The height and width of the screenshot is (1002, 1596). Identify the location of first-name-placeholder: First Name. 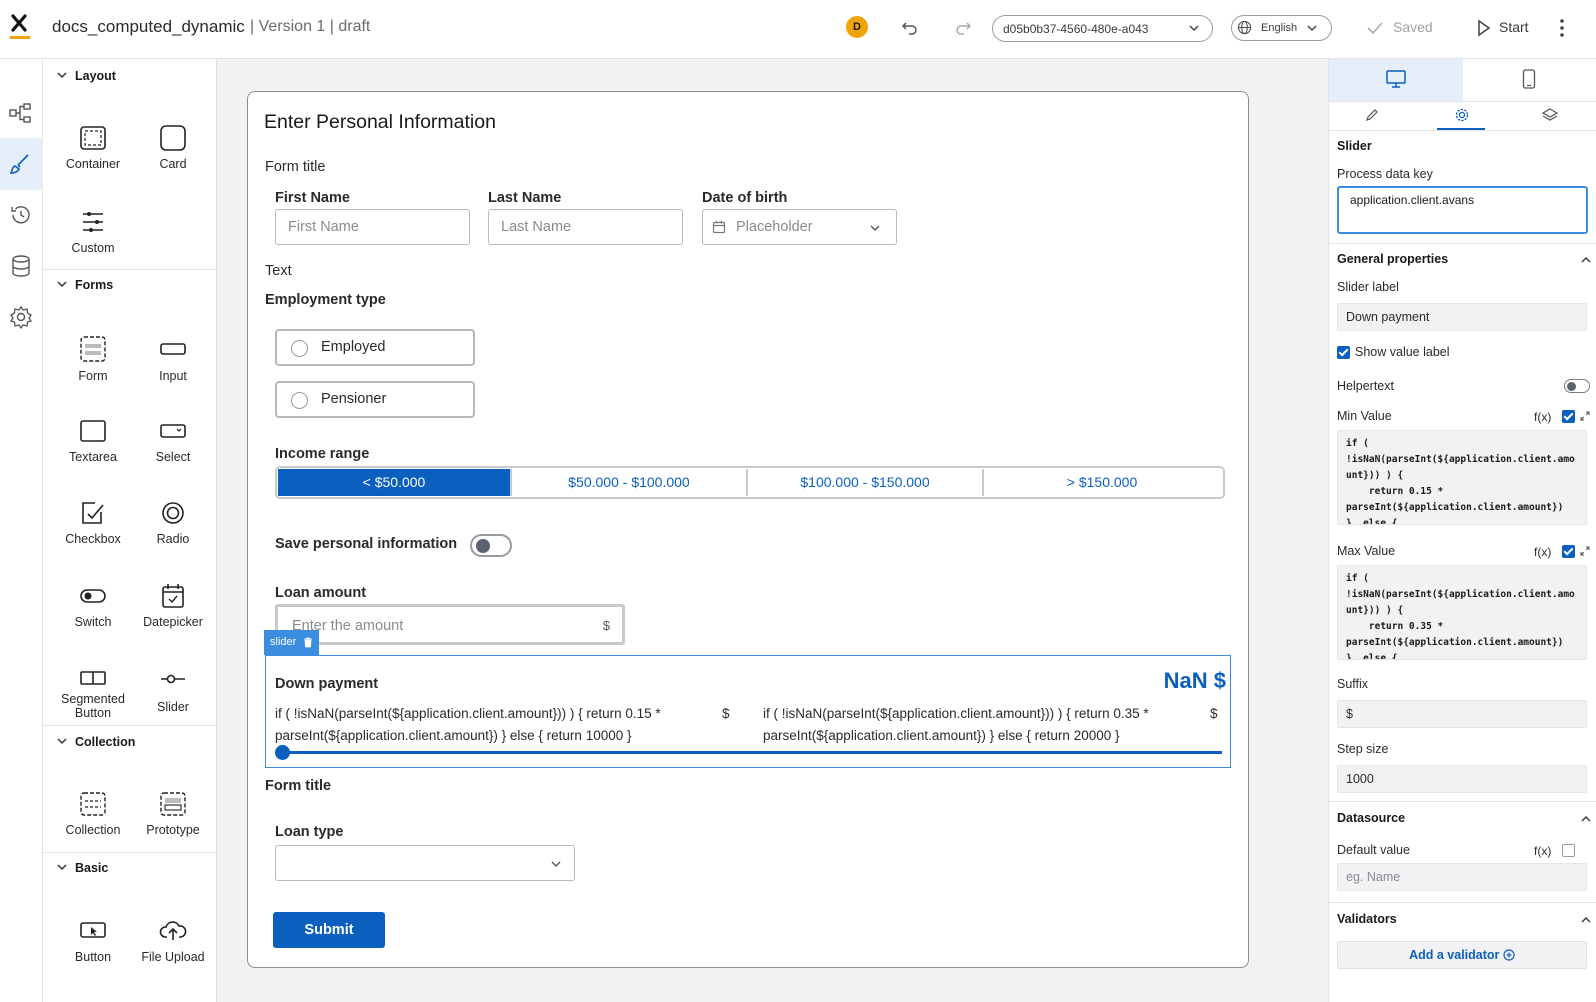
(323, 227).